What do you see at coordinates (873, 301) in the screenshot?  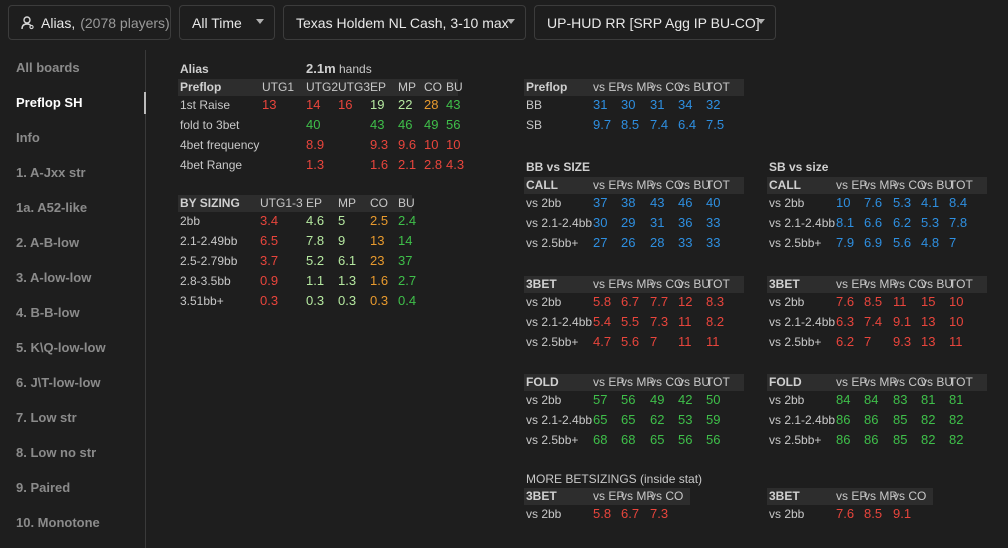 I see `sb_3bet-cell: 8.5` at bounding box center [873, 301].